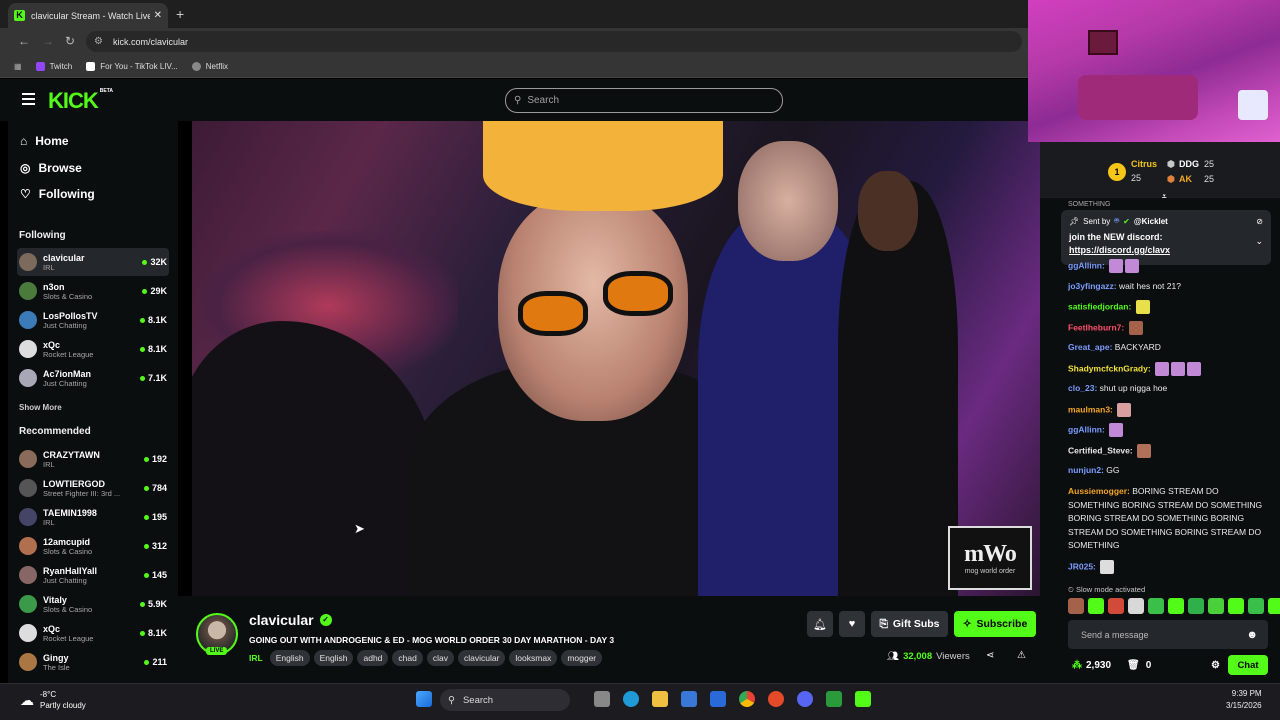  I want to click on sidebar-channel: TAEMIN1998 IRL 195, so click(93, 517).